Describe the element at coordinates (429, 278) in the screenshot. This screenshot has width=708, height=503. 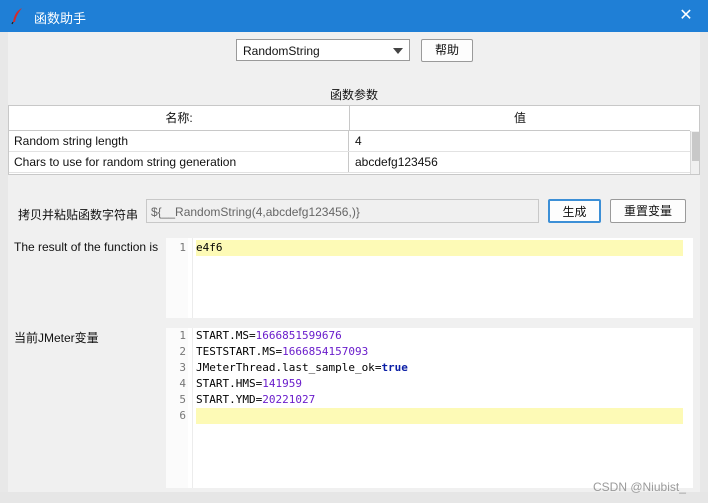
I see `result-editor: 1 e4f6` at that location.